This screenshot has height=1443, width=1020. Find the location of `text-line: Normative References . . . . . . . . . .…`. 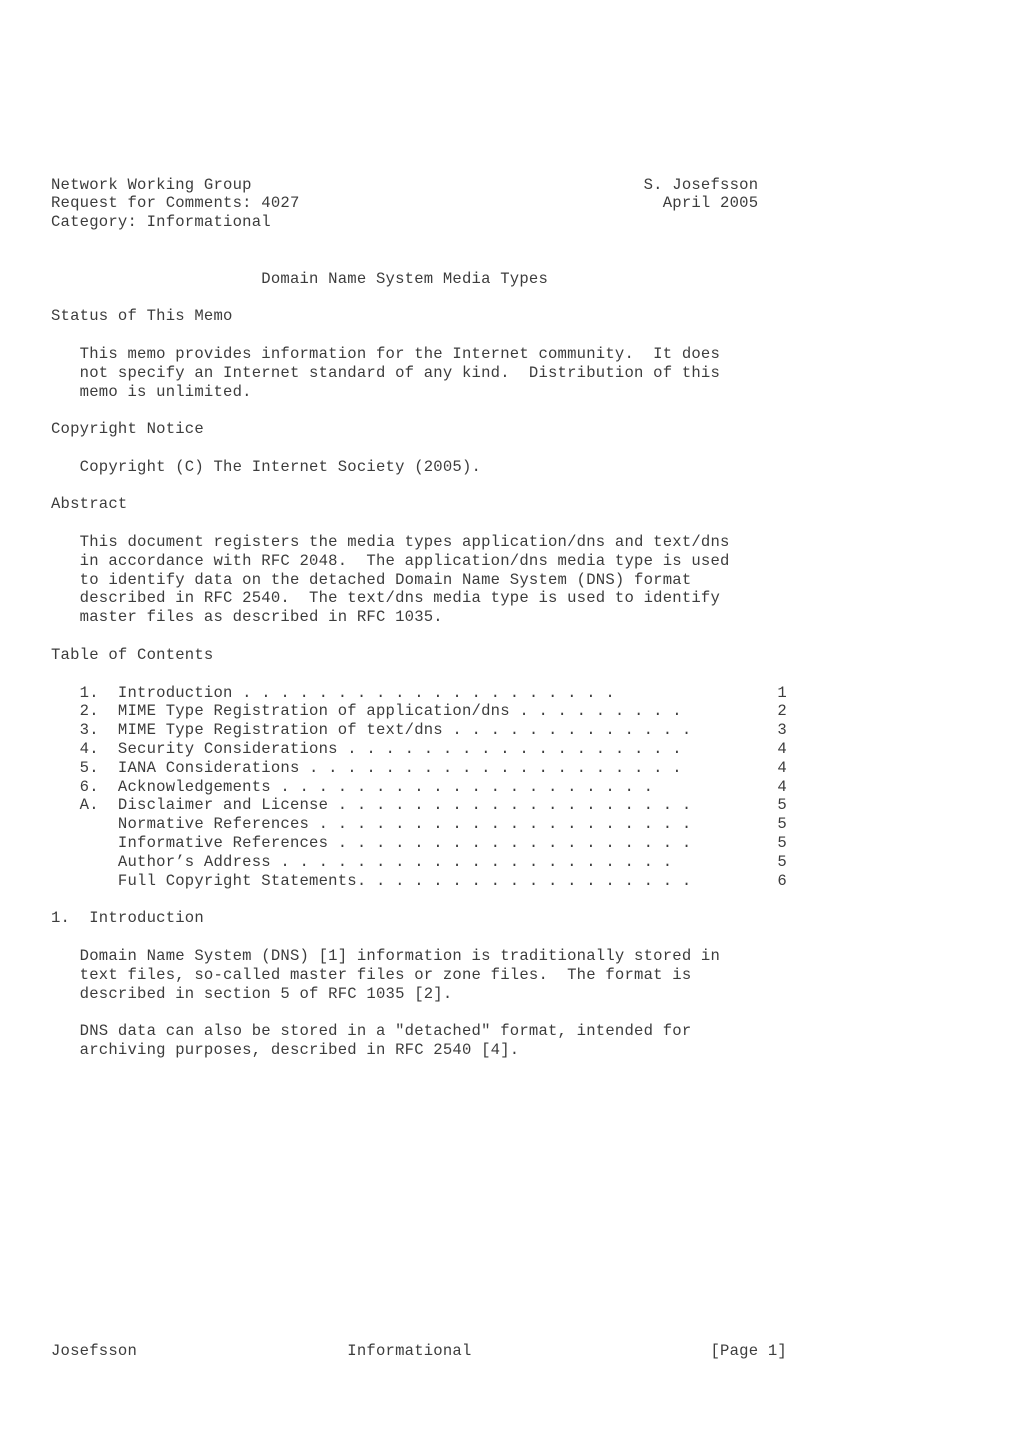

text-line: Normative References . . . . . . . . . .… is located at coordinates (452, 824).